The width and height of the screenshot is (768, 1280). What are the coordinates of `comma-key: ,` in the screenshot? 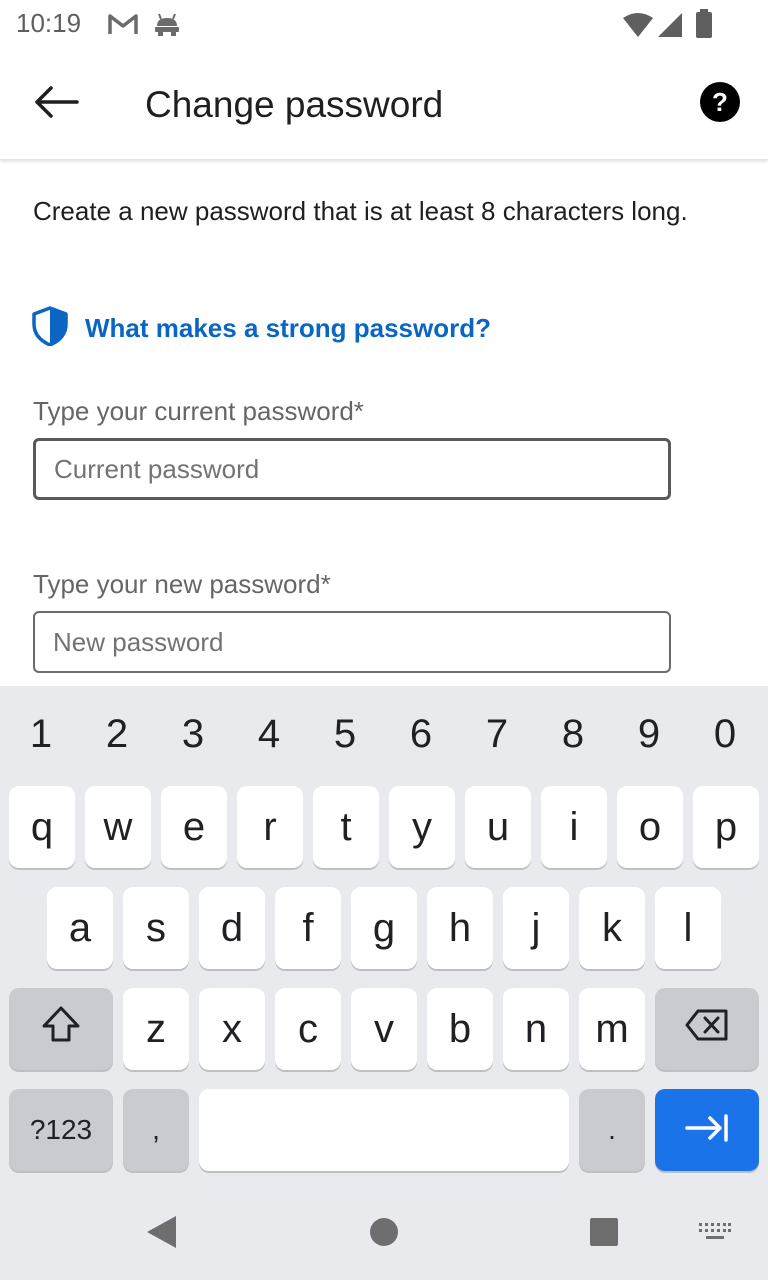 It's located at (156, 1130).